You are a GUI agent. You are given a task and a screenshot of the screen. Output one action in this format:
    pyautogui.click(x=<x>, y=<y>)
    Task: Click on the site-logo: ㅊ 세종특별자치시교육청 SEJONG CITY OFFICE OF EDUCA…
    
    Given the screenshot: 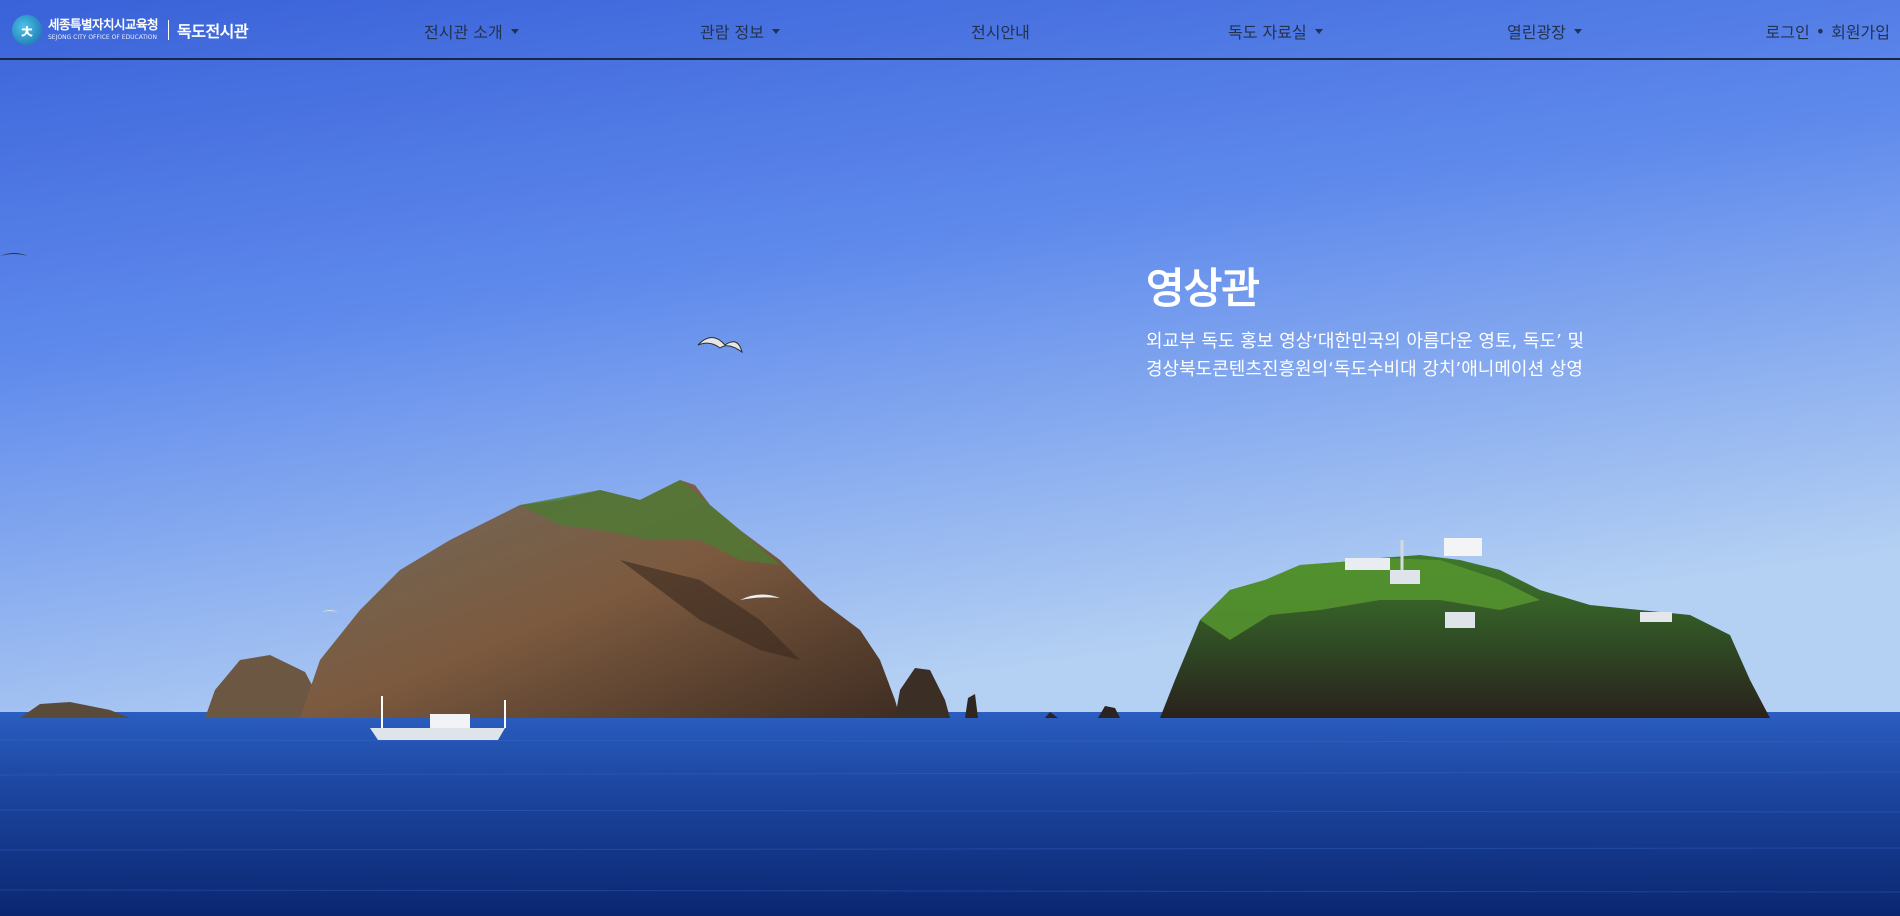 What is the action you would take?
    pyautogui.click(x=130, y=30)
    